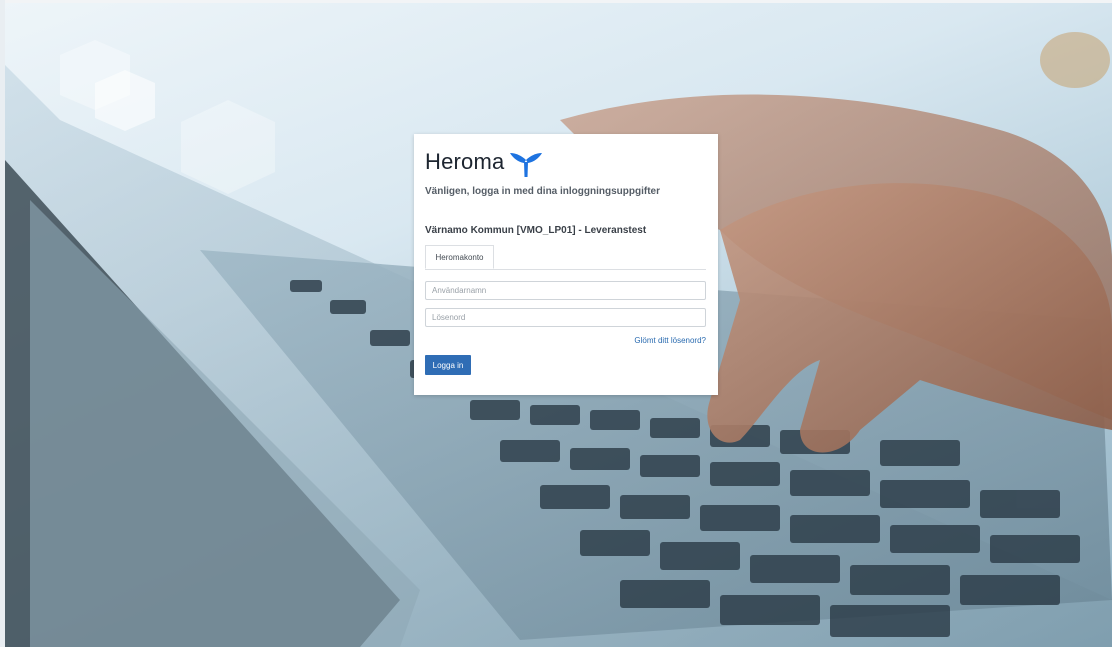  What do you see at coordinates (556, 1) in the screenshot?
I see `top-border` at bounding box center [556, 1].